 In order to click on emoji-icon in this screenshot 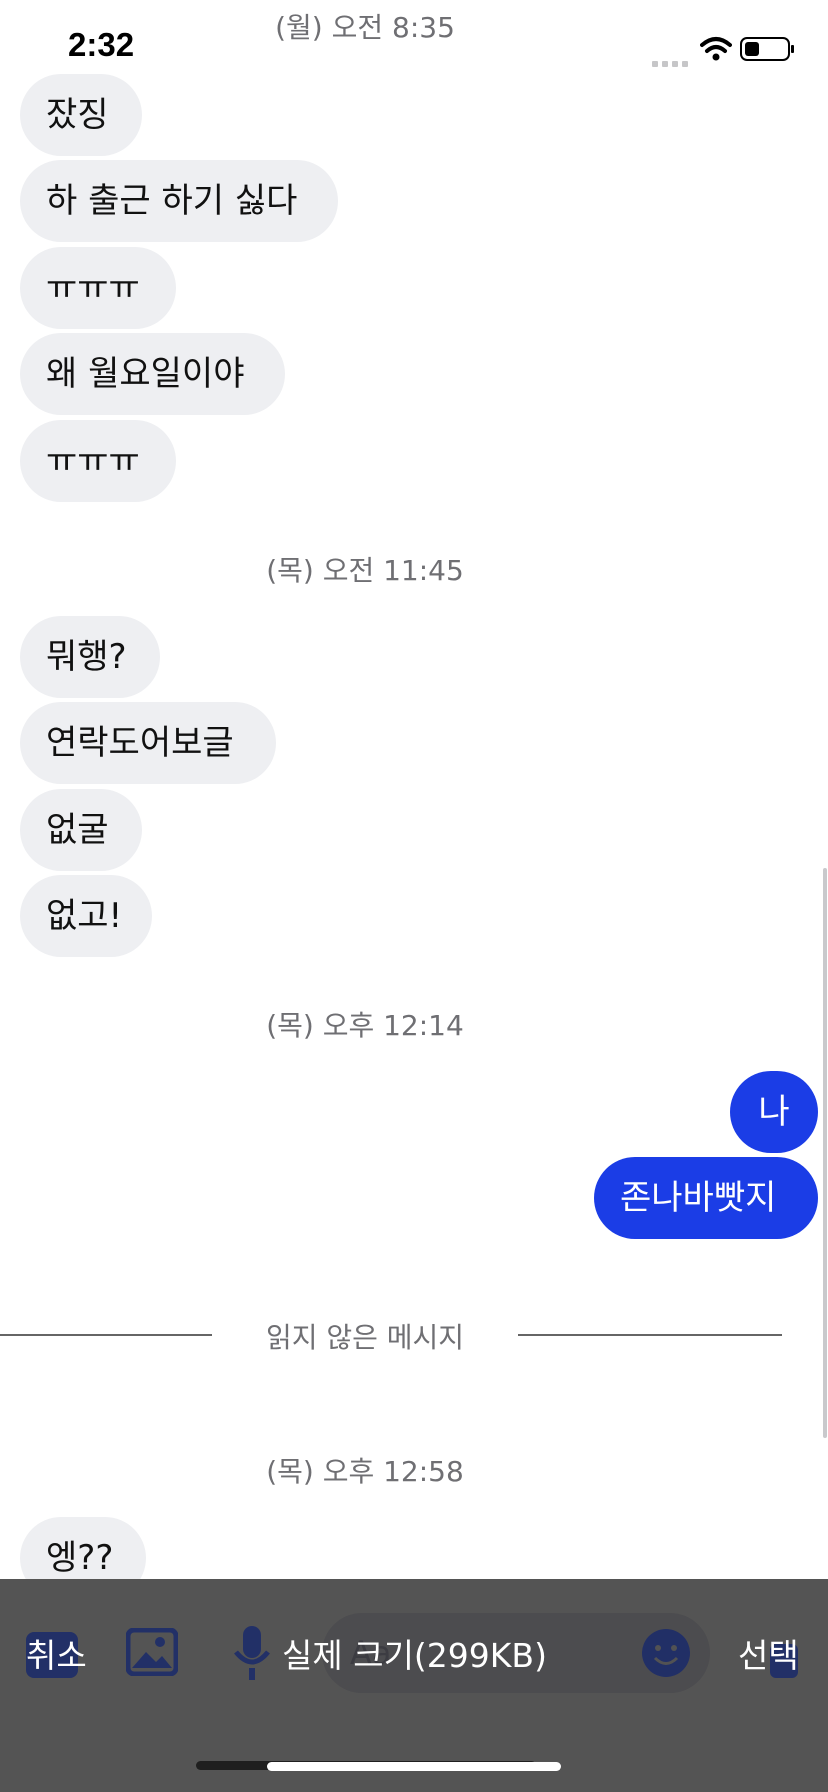, I will do `click(666, 1653)`.